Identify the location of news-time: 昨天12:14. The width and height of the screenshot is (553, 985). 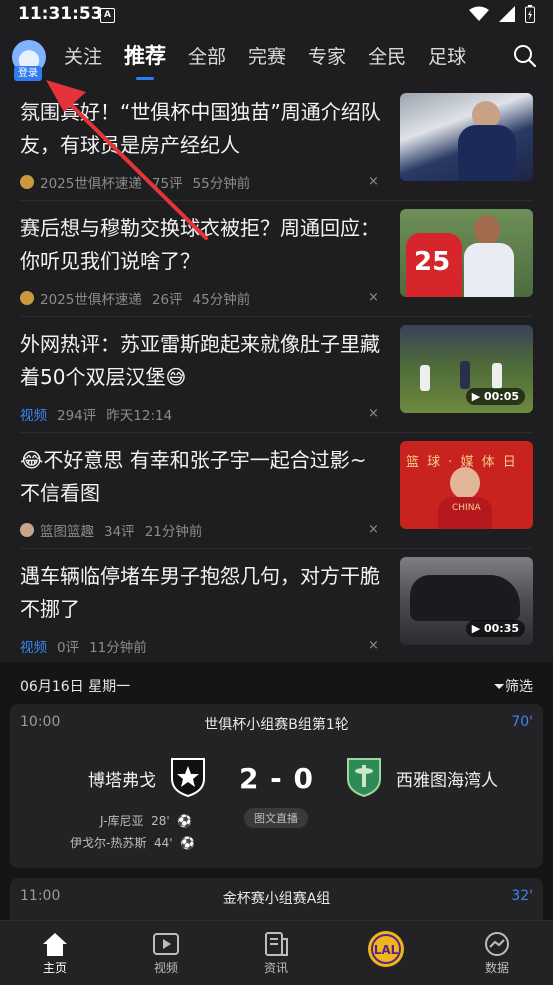
(139, 416).